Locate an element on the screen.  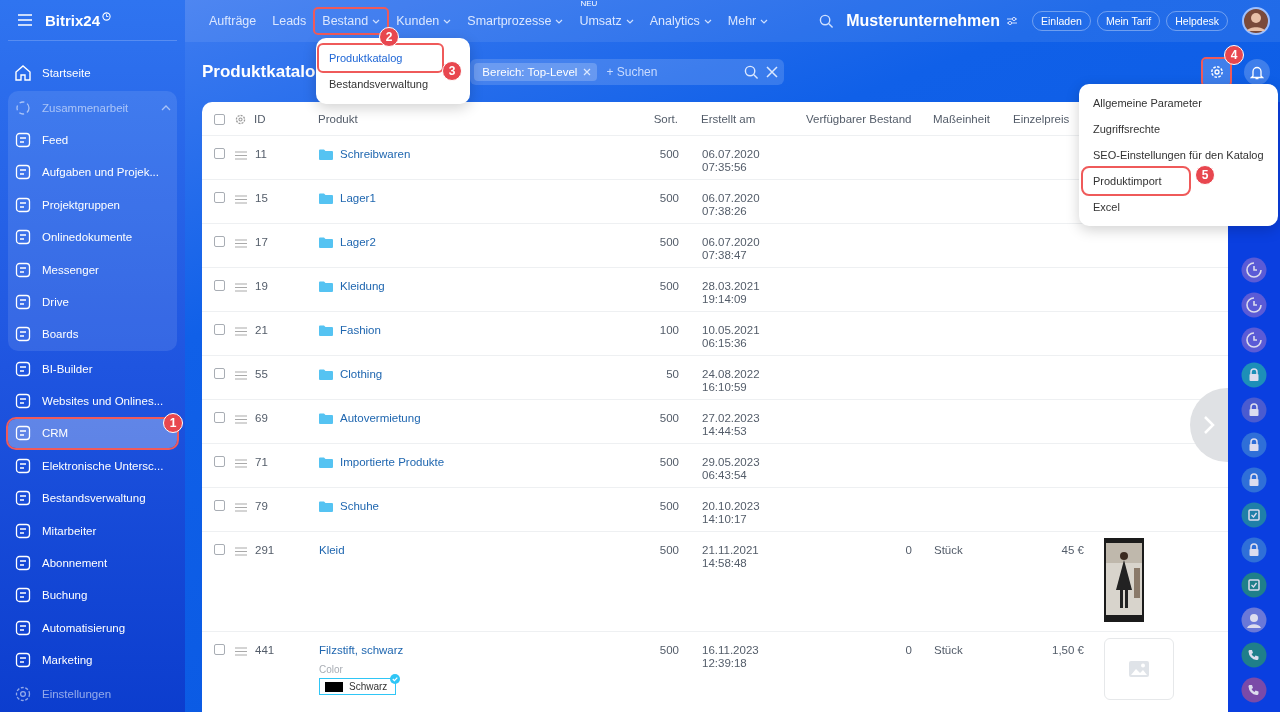
product-link: Lager1 is located at coordinates (358, 198).